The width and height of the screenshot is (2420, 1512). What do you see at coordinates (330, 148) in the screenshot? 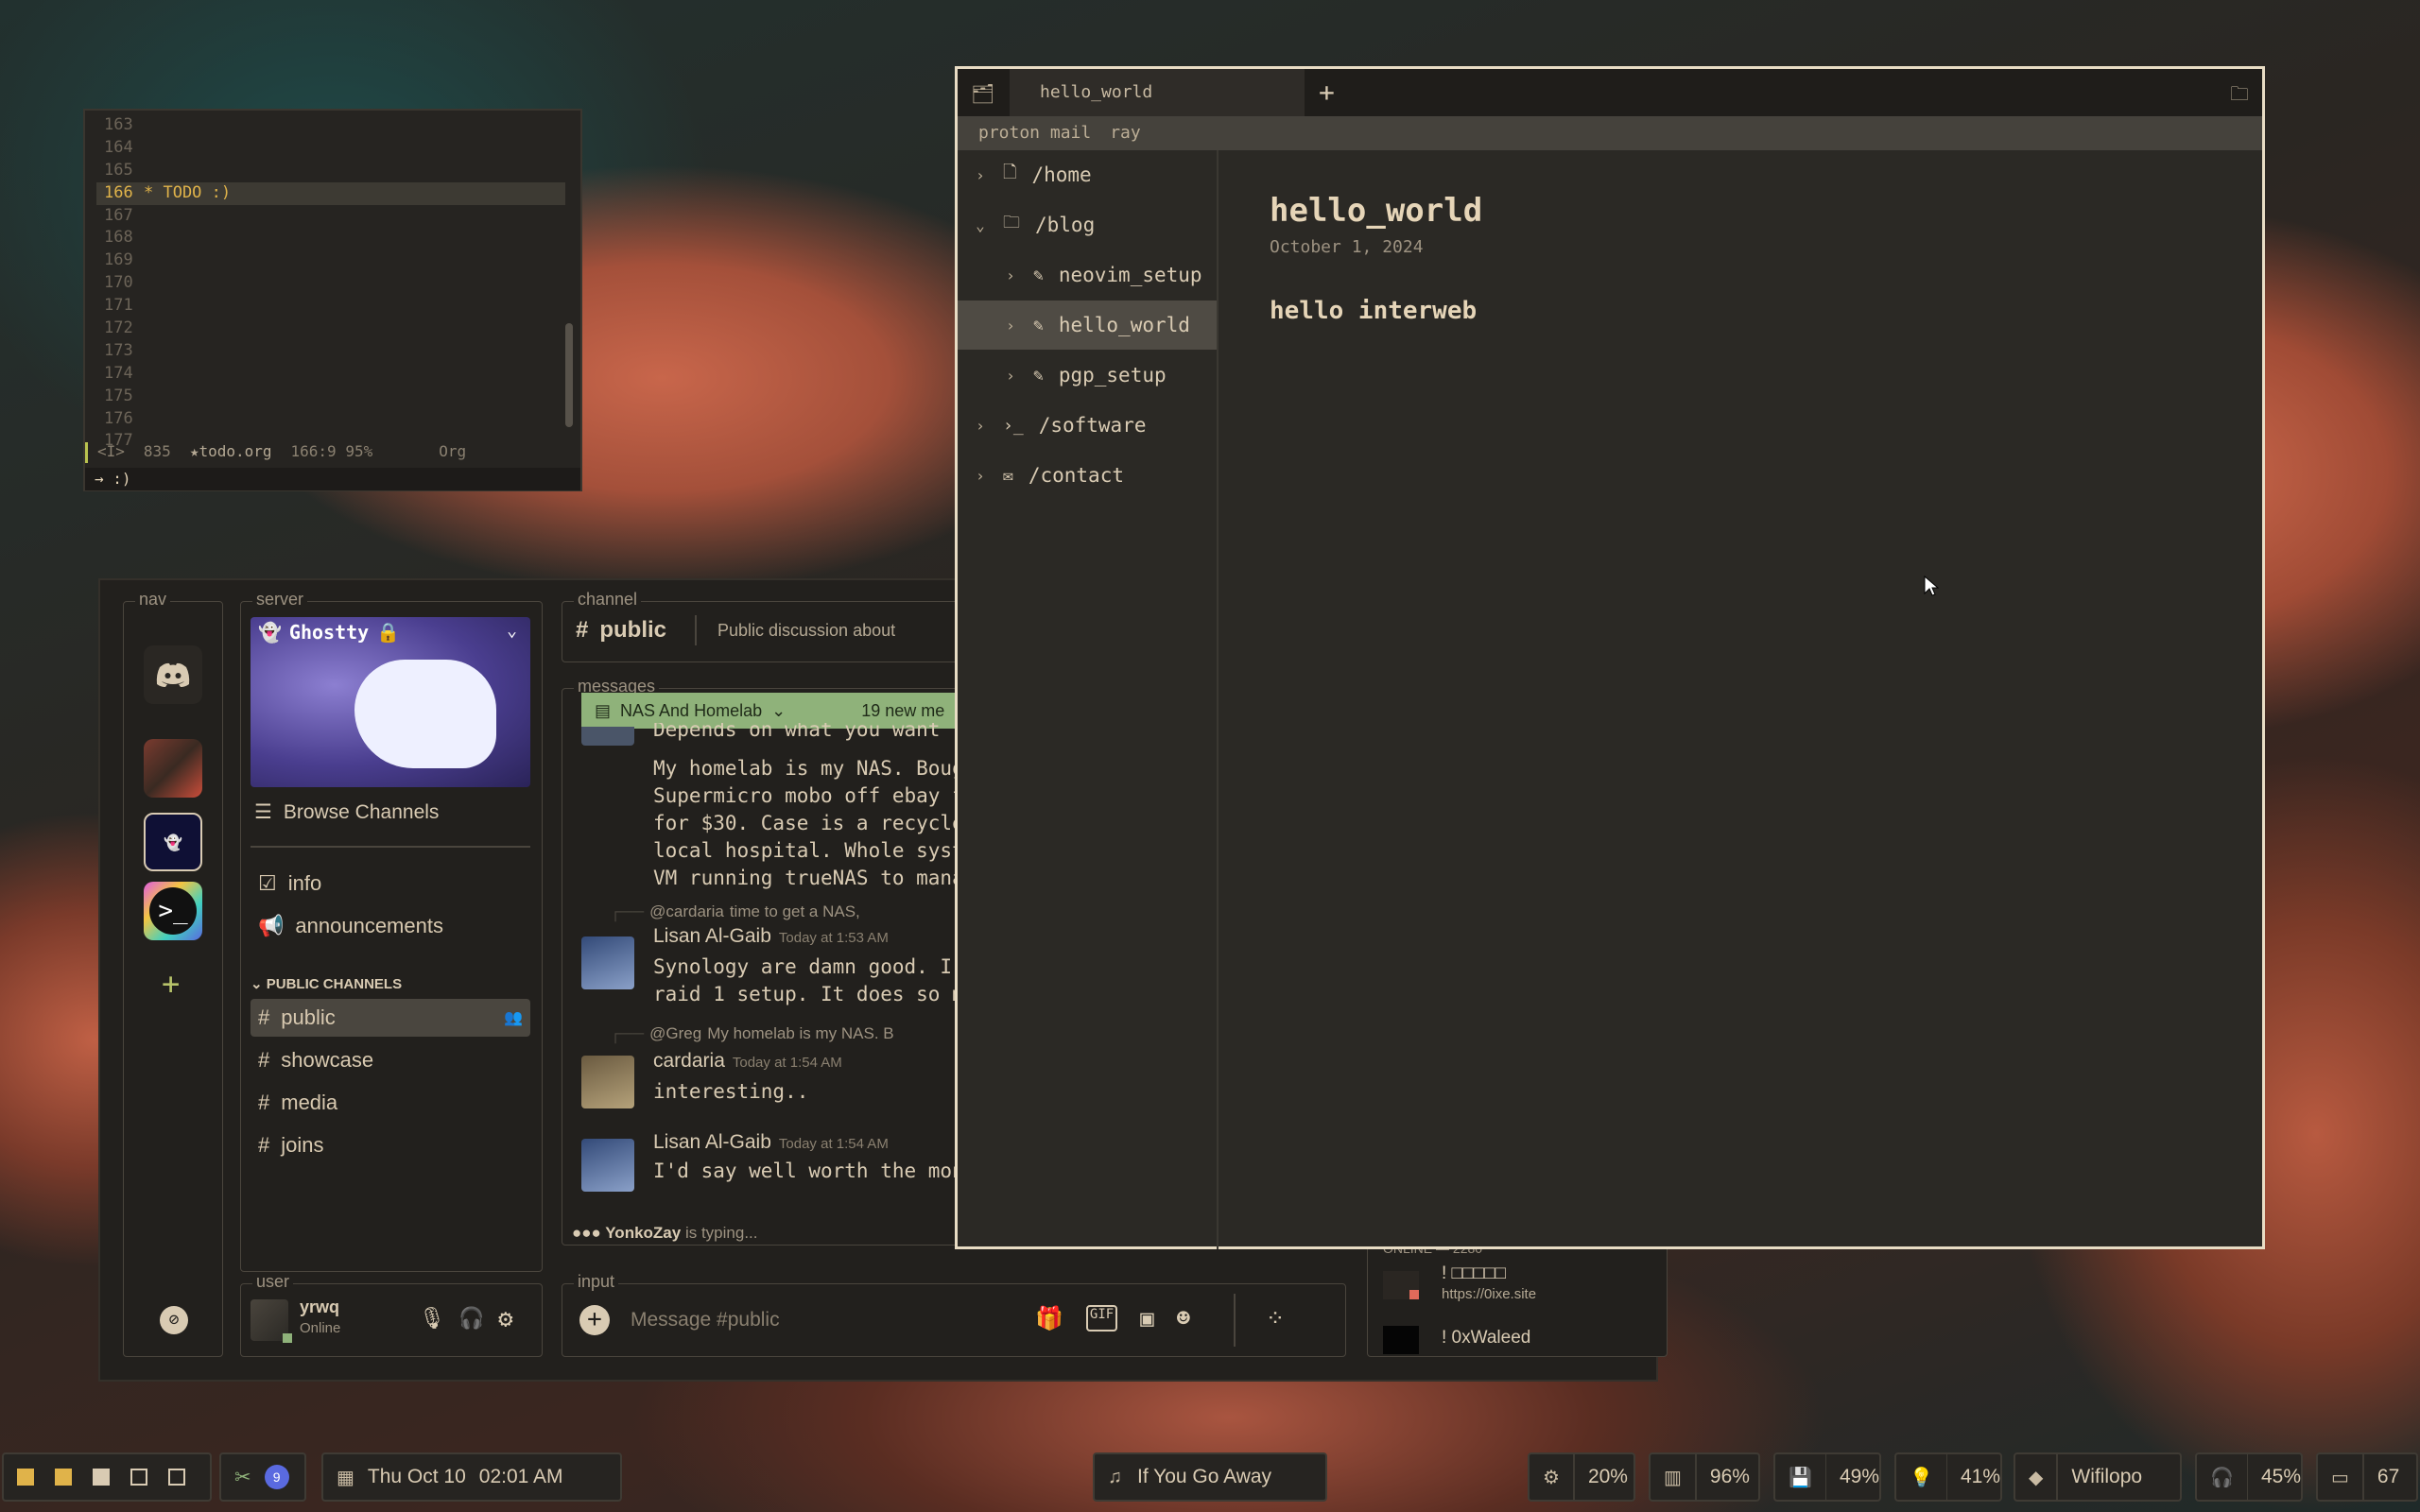
I see `editor-line: 164` at bounding box center [330, 148].